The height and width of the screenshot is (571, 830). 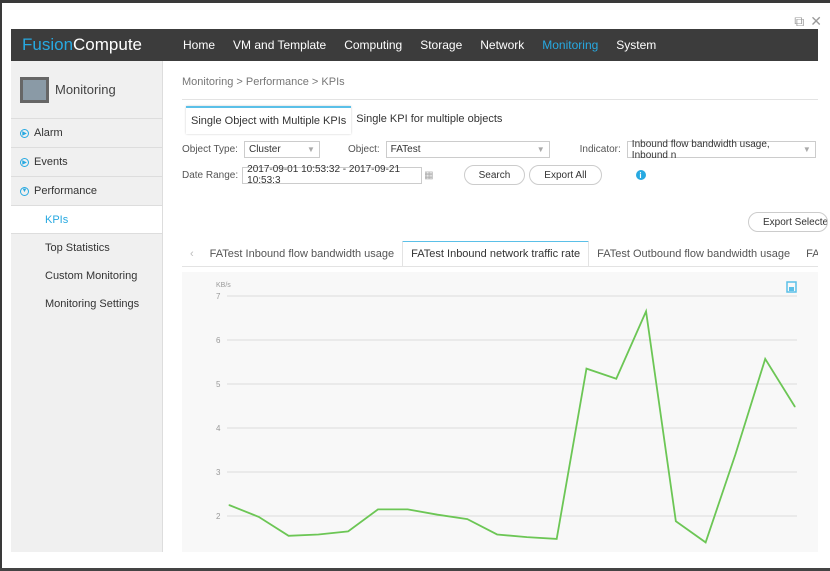 What do you see at coordinates (85, 89) in the screenshot?
I see `sidebar-title: Monitoring` at bounding box center [85, 89].